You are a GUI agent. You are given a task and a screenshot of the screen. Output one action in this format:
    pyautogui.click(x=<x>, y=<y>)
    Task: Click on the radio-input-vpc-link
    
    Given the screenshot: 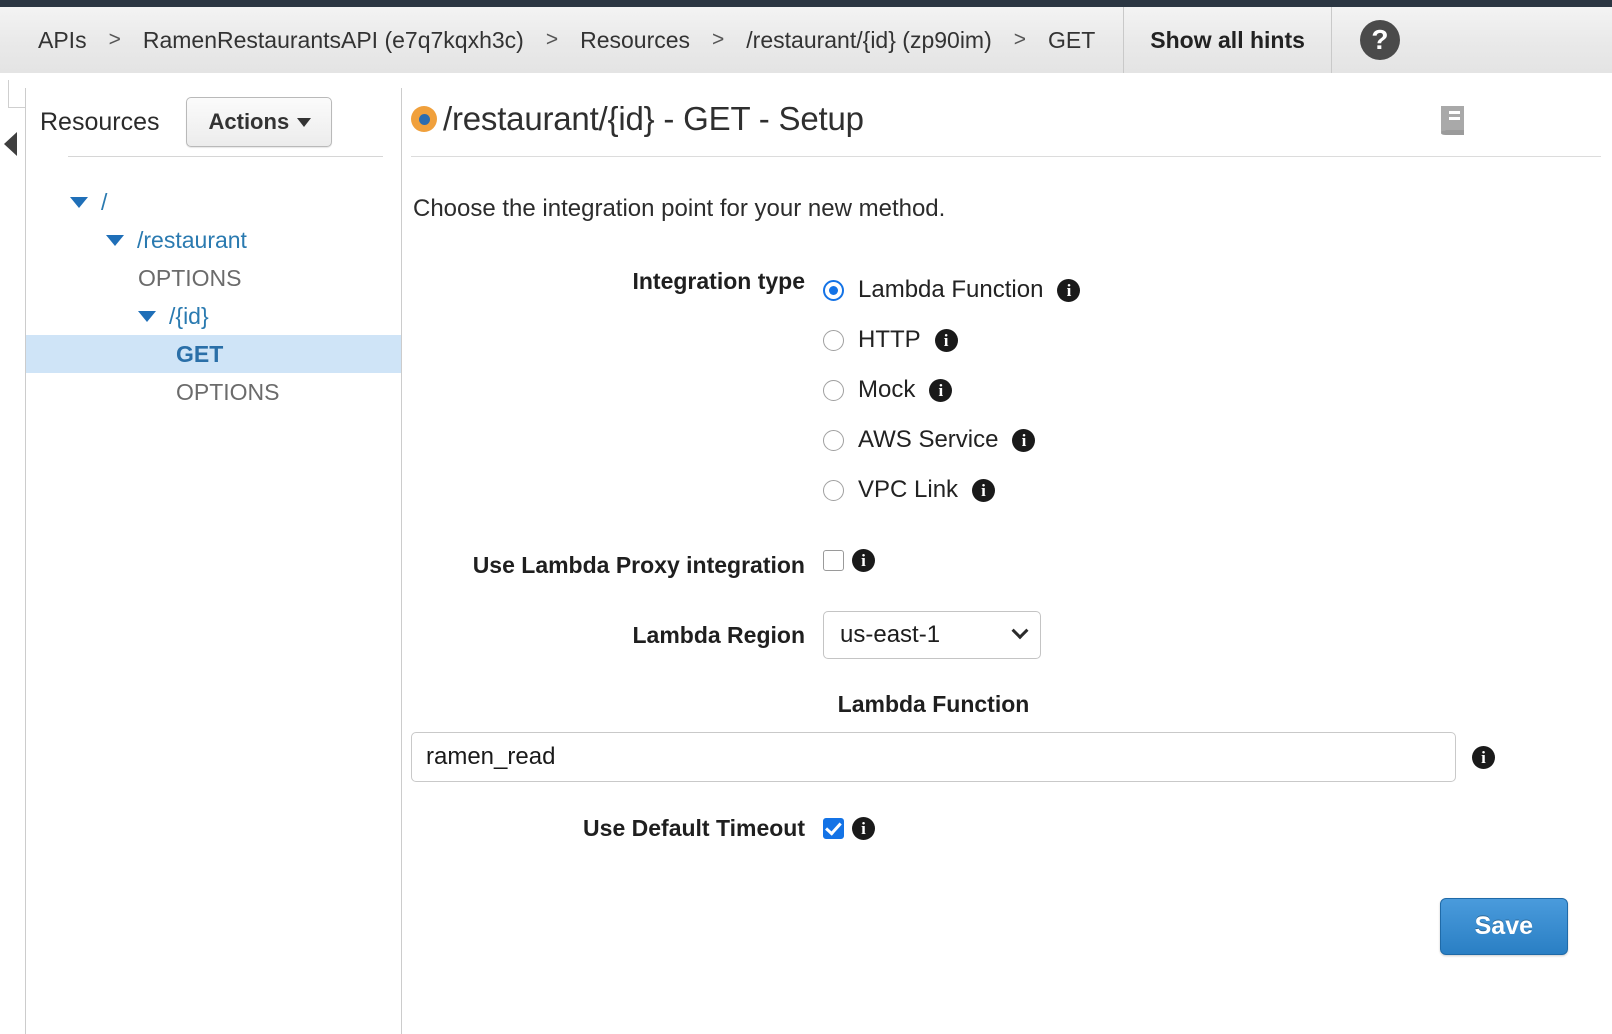 What is the action you would take?
    pyautogui.click(x=833, y=490)
    